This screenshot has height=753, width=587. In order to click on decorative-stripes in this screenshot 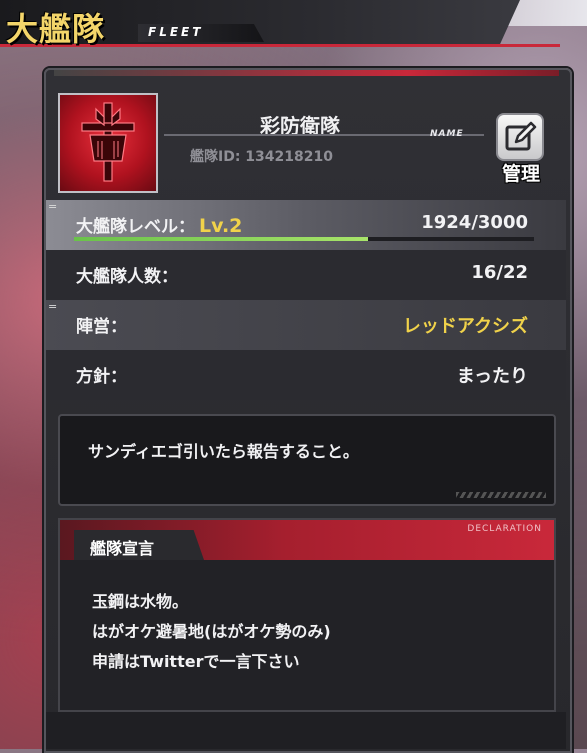, I will do `click(501, 495)`.